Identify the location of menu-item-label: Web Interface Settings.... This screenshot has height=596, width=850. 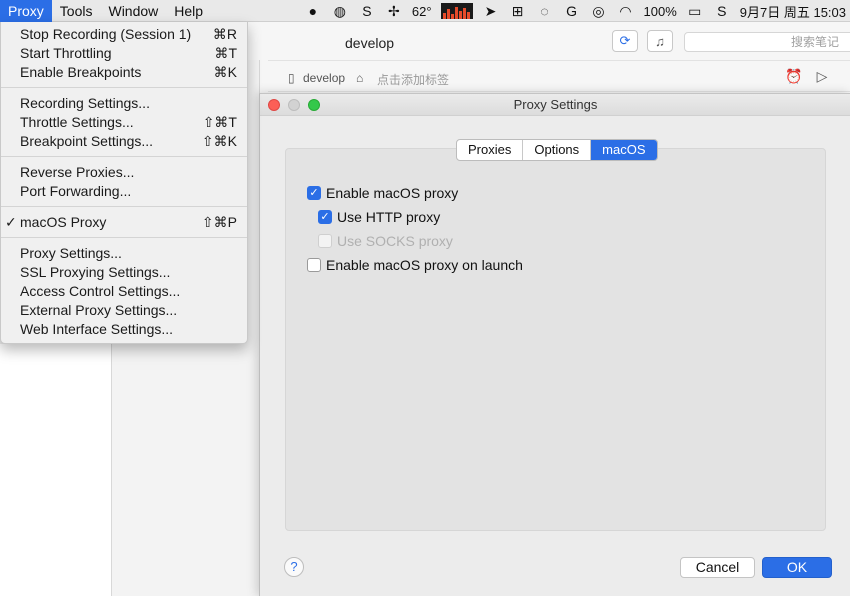
(97, 329).